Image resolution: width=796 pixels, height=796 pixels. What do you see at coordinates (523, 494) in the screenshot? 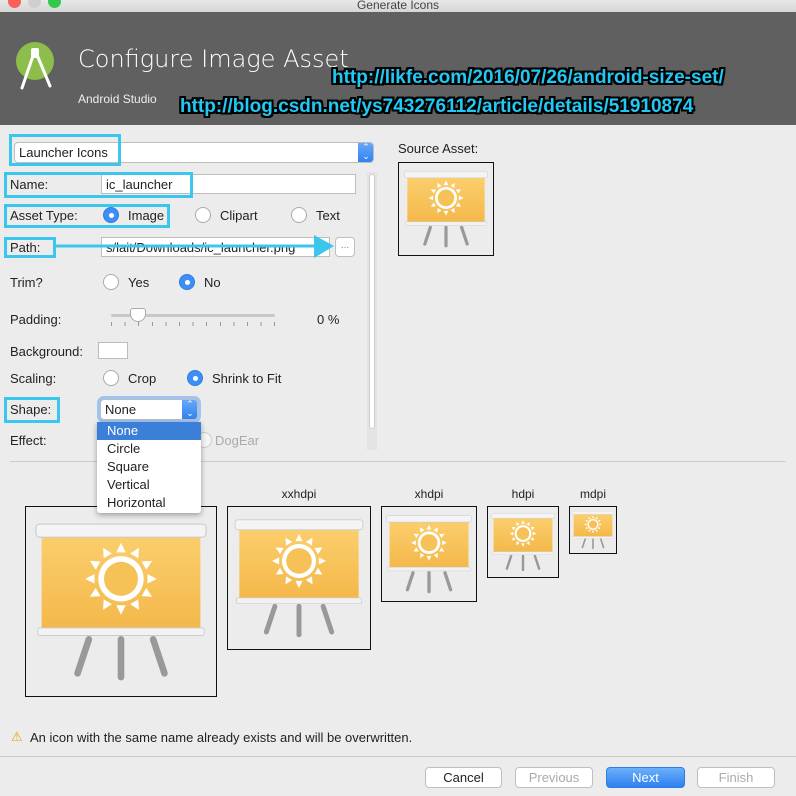
I see `preview-label-hdpi: hdpi` at bounding box center [523, 494].